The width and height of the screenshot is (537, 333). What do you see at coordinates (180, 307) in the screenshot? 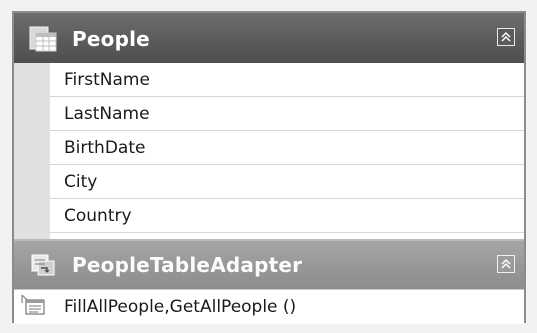
I see `query-method-name: FillAllPeople,GetAllPeople ()` at bounding box center [180, 307].